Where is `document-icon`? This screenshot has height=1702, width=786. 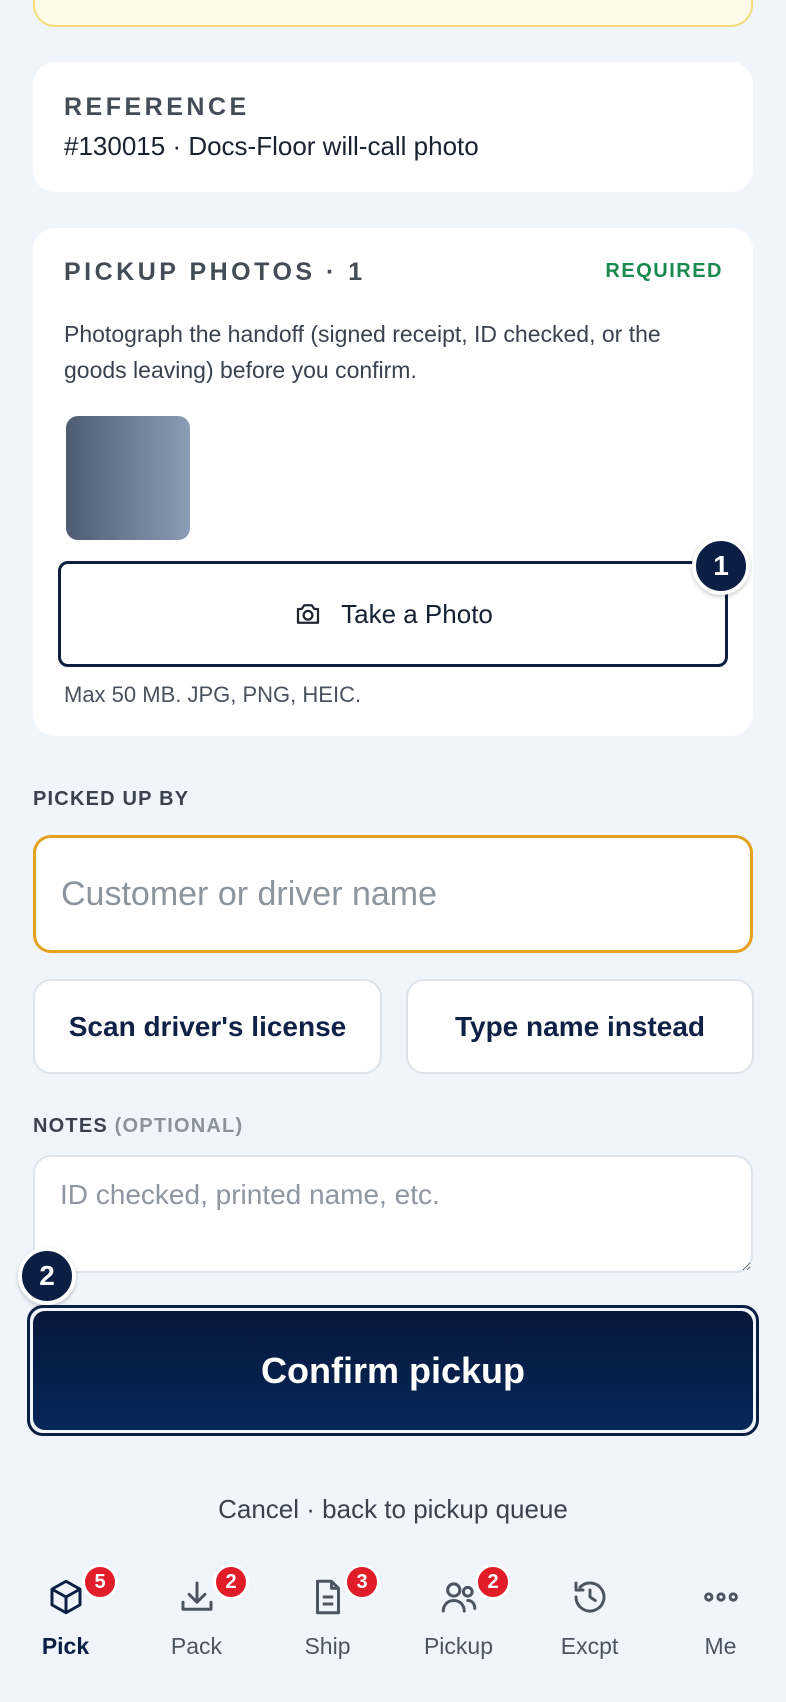
document-icon is located at coordinates (328, 1597).